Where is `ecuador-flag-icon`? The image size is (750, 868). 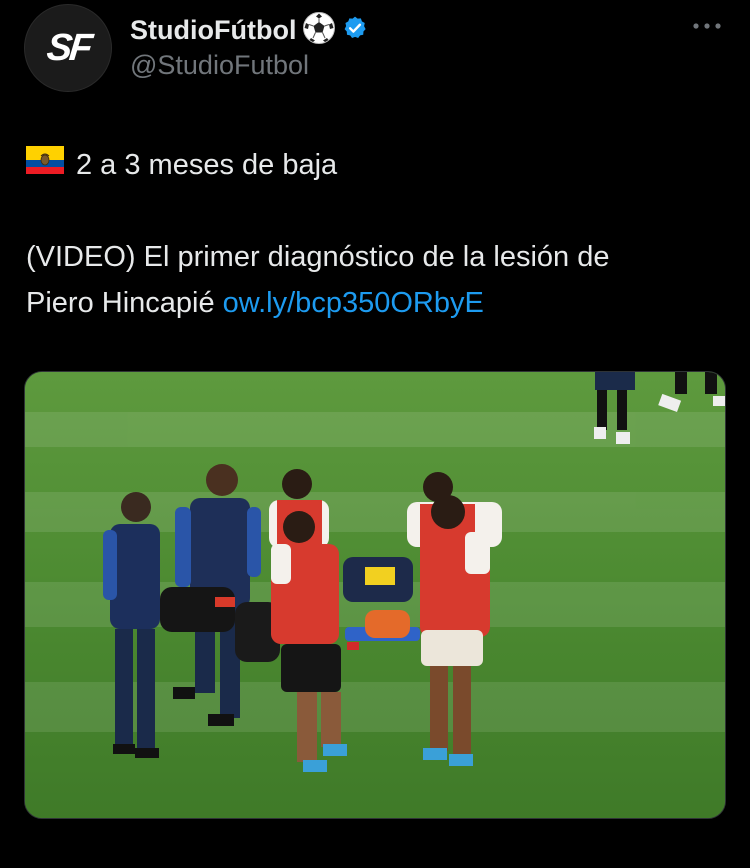 ecuador-flag-icon is located at coordinates (45, 165).